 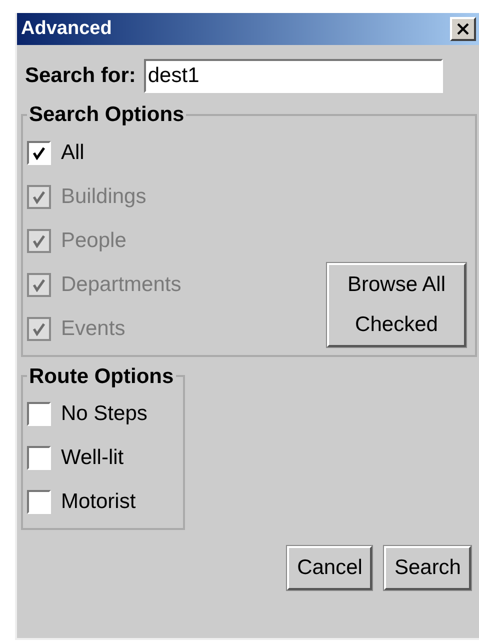 I want to click on window-title: Advanced, so click(x=66, y=28).